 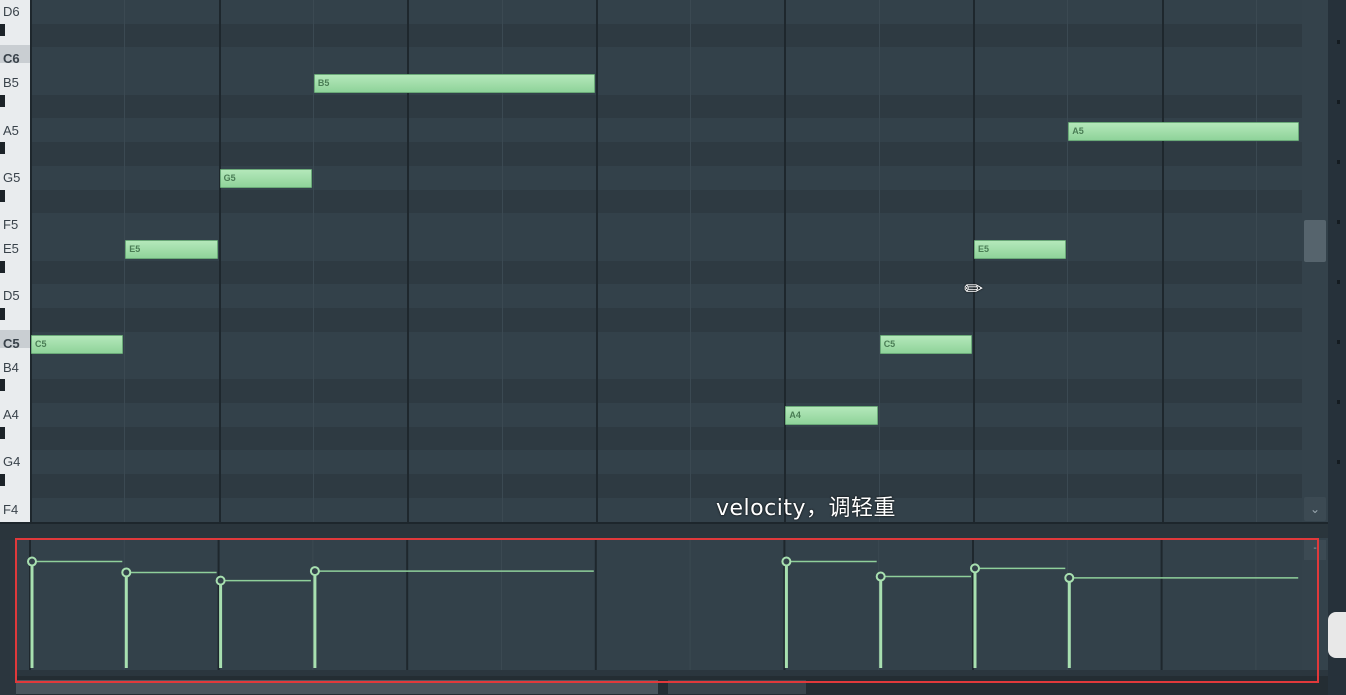 What do you see at coordinates (12, 177) in the screenshot?
I see `key-label-g5: G5` at bounding box center [12, 177].